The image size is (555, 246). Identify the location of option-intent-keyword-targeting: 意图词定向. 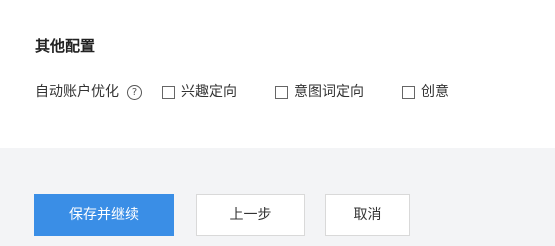
(319, 92).